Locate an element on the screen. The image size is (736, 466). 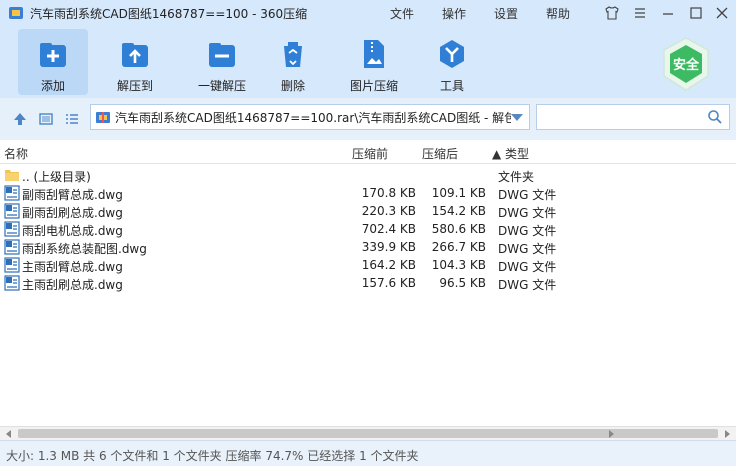
image-compress-button: 图片压缩 is located at coordinates (374, 62).